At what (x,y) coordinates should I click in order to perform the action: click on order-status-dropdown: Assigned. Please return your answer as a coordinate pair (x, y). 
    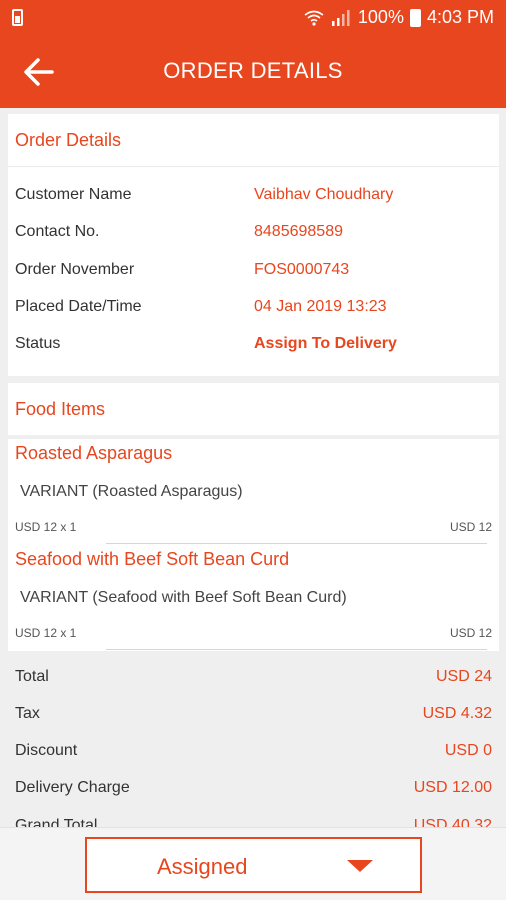
    Looking at the image, I should click on (253, 865).